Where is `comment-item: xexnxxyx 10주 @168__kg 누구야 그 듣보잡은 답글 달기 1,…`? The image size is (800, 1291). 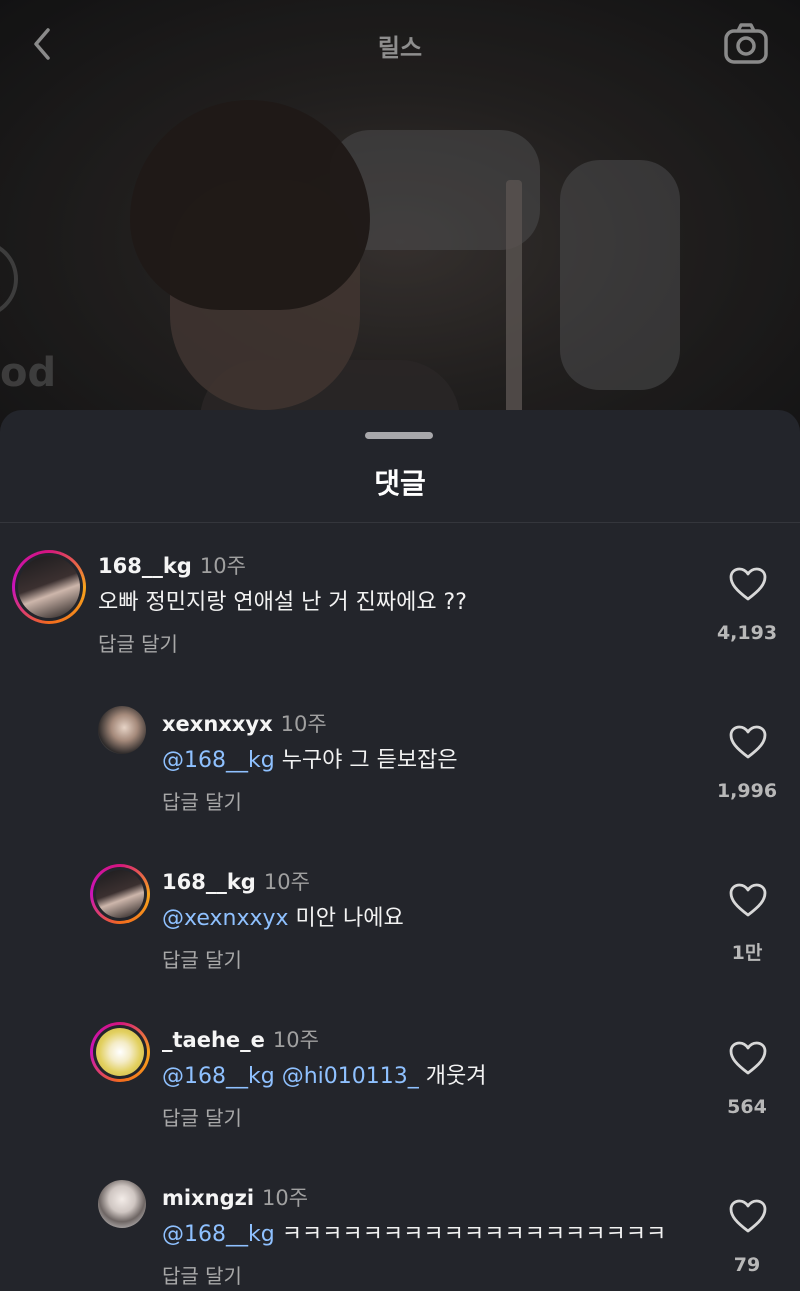
comment-item: xexnxxyx 10주 @168__kg 누구야 그 듣보잡은 답글 달기 1,… is located at coordinates (400, 769).